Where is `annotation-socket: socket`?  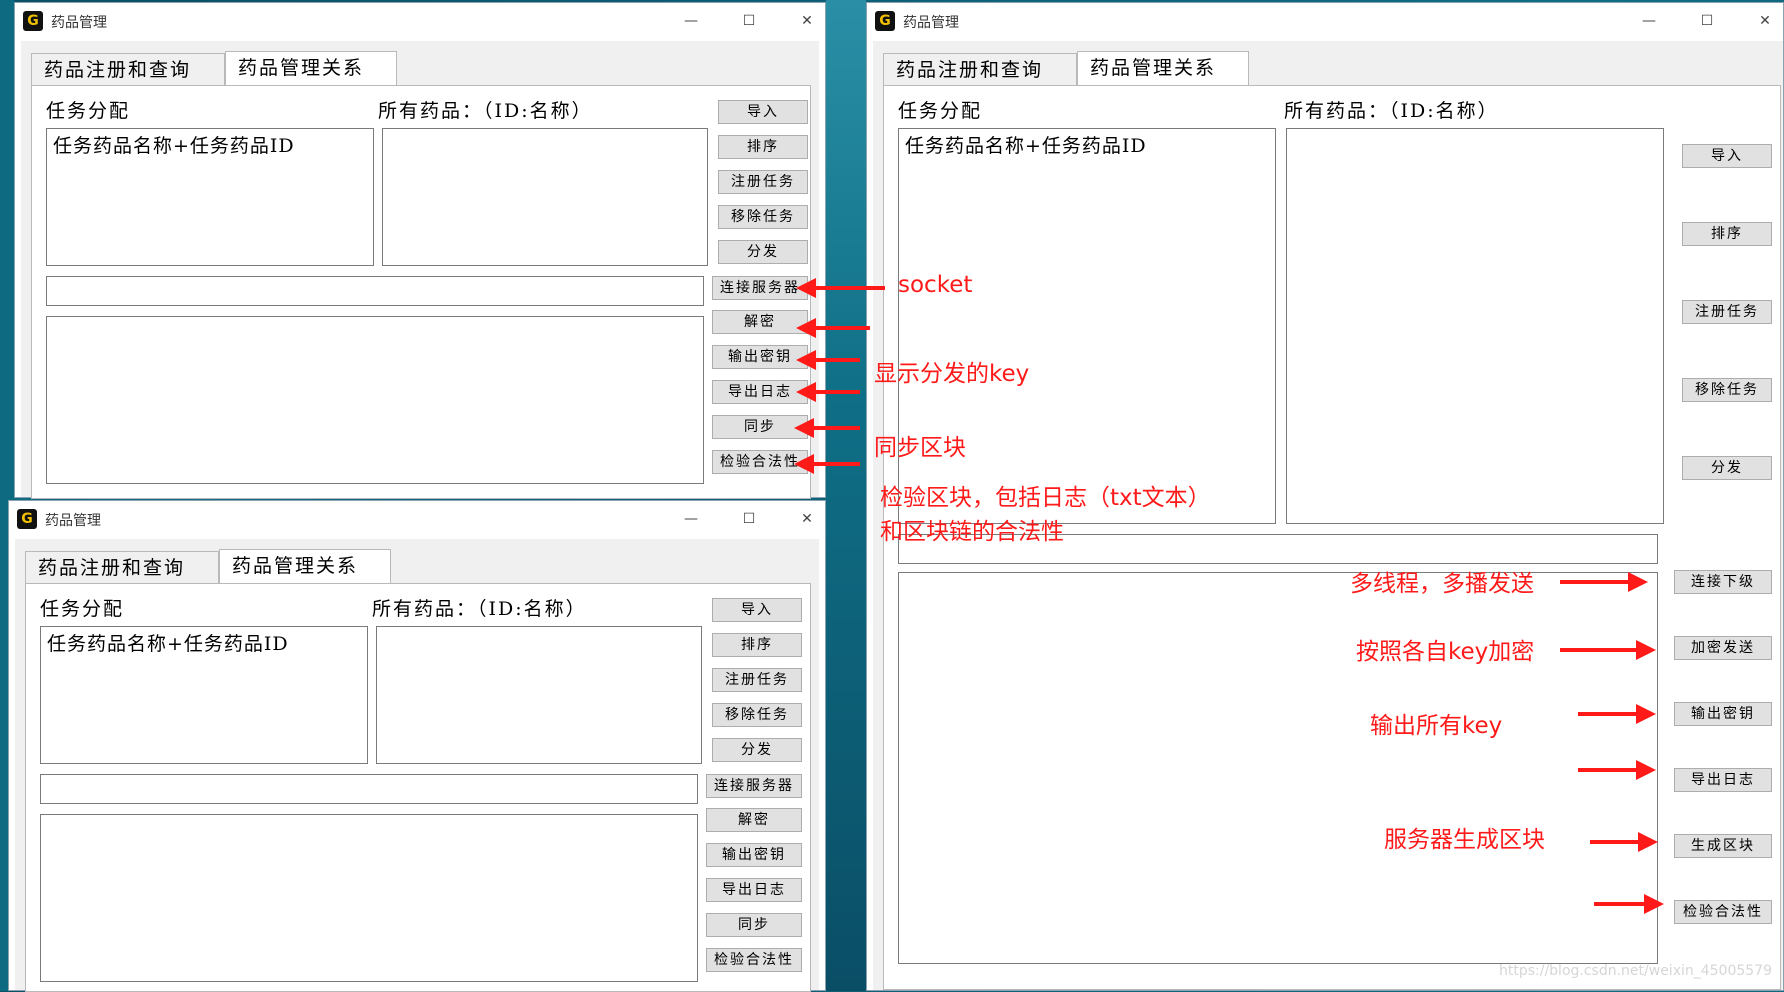 annotation-socket: socket is located at coordinates (935, 285).